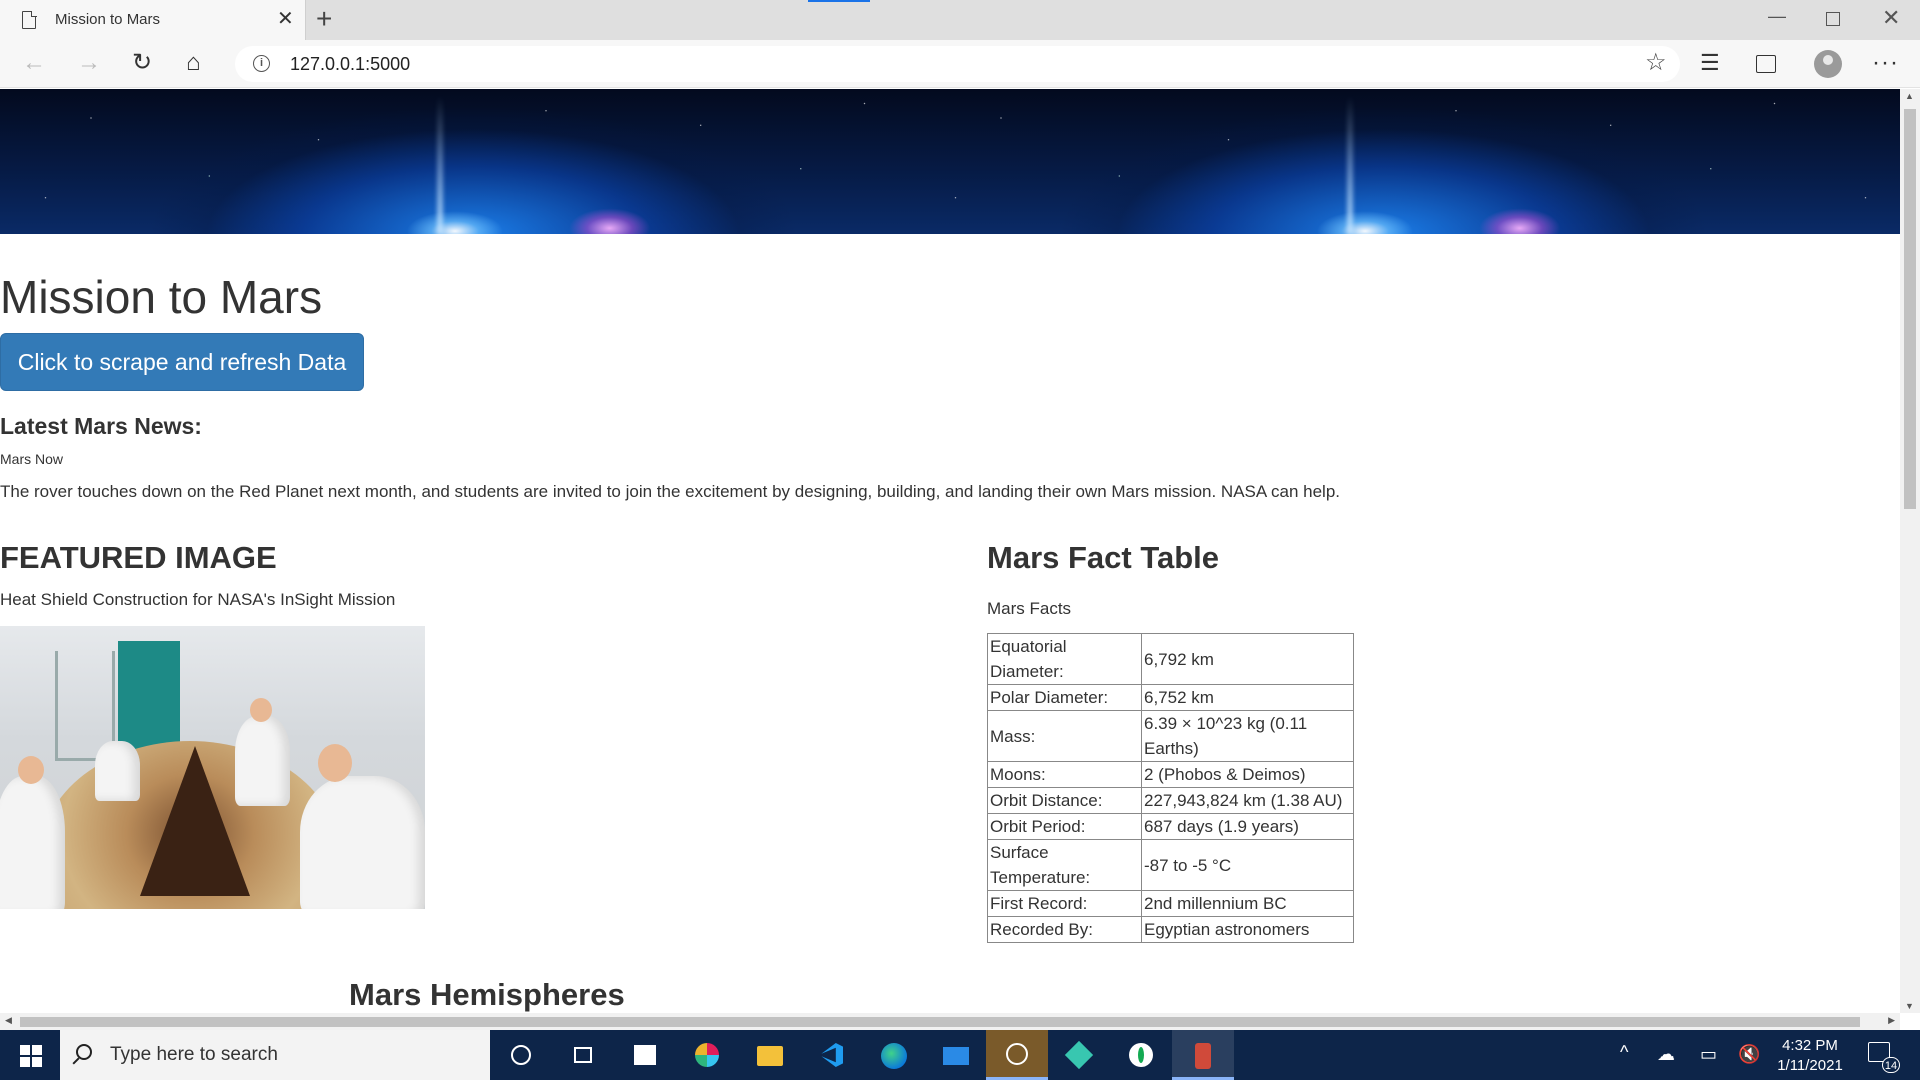  Describe the element at coordinates (1810, 1065) in the screenshot. I see `clock-date: 1/11/2021` at that location.